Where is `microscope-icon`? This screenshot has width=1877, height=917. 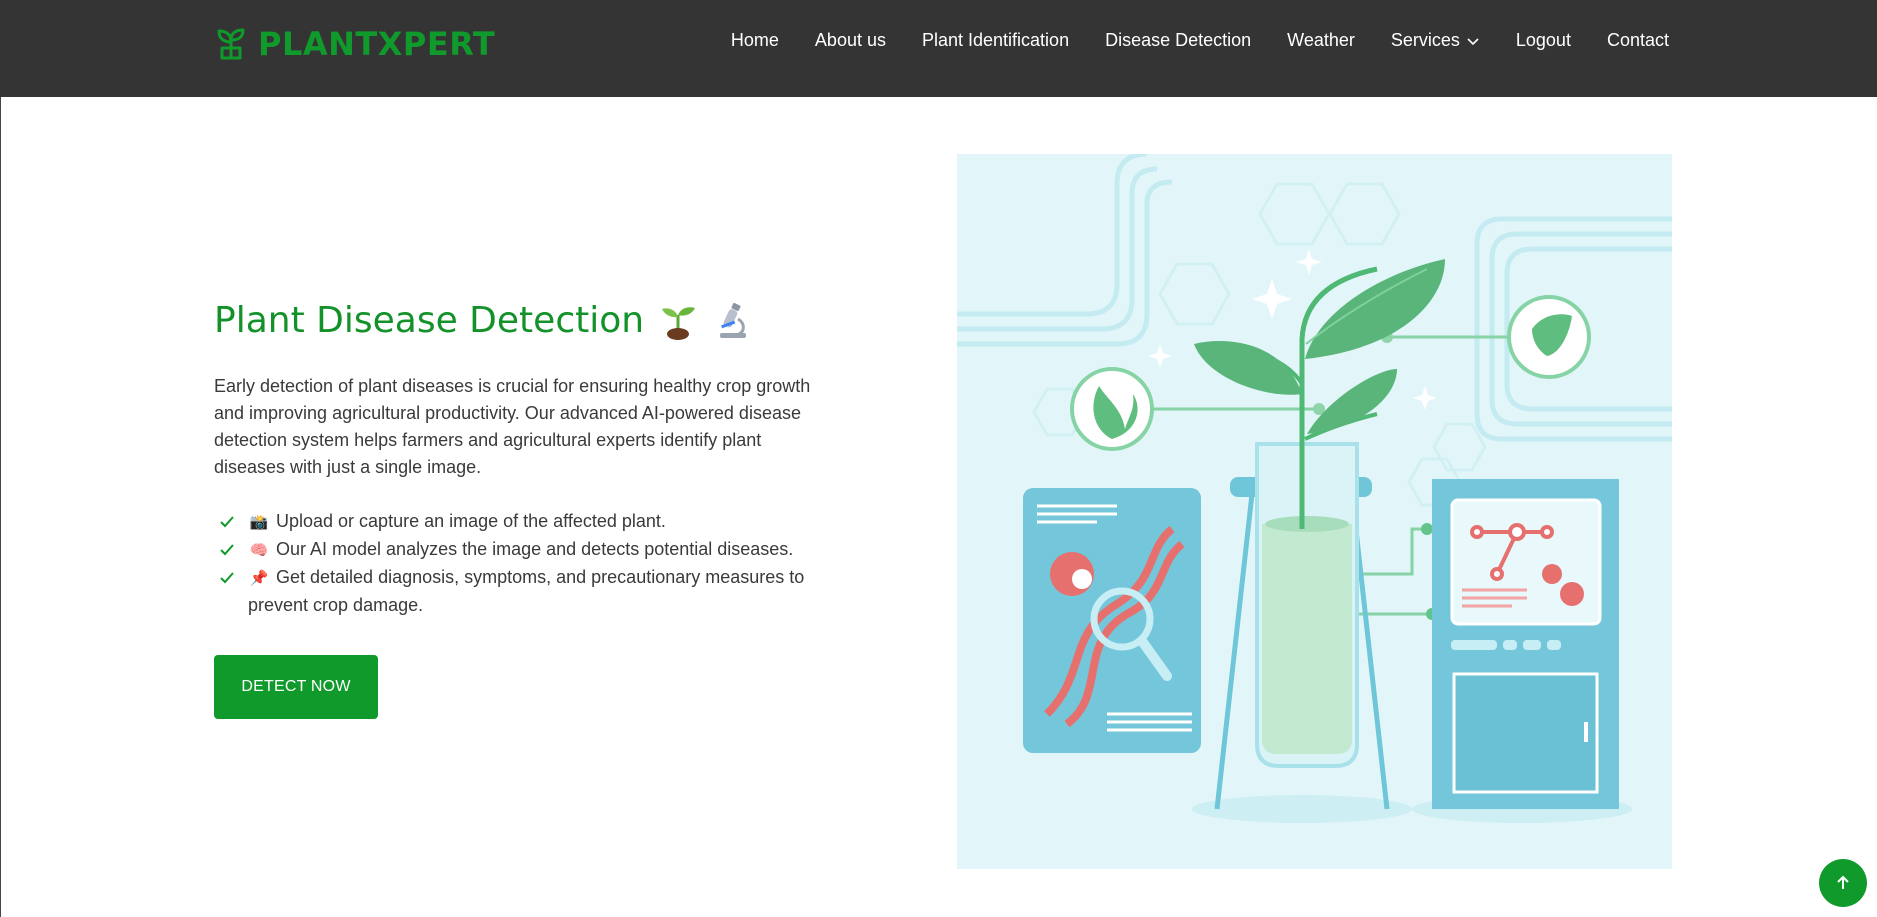
microscope-icon is located at coordinates (732, 321).